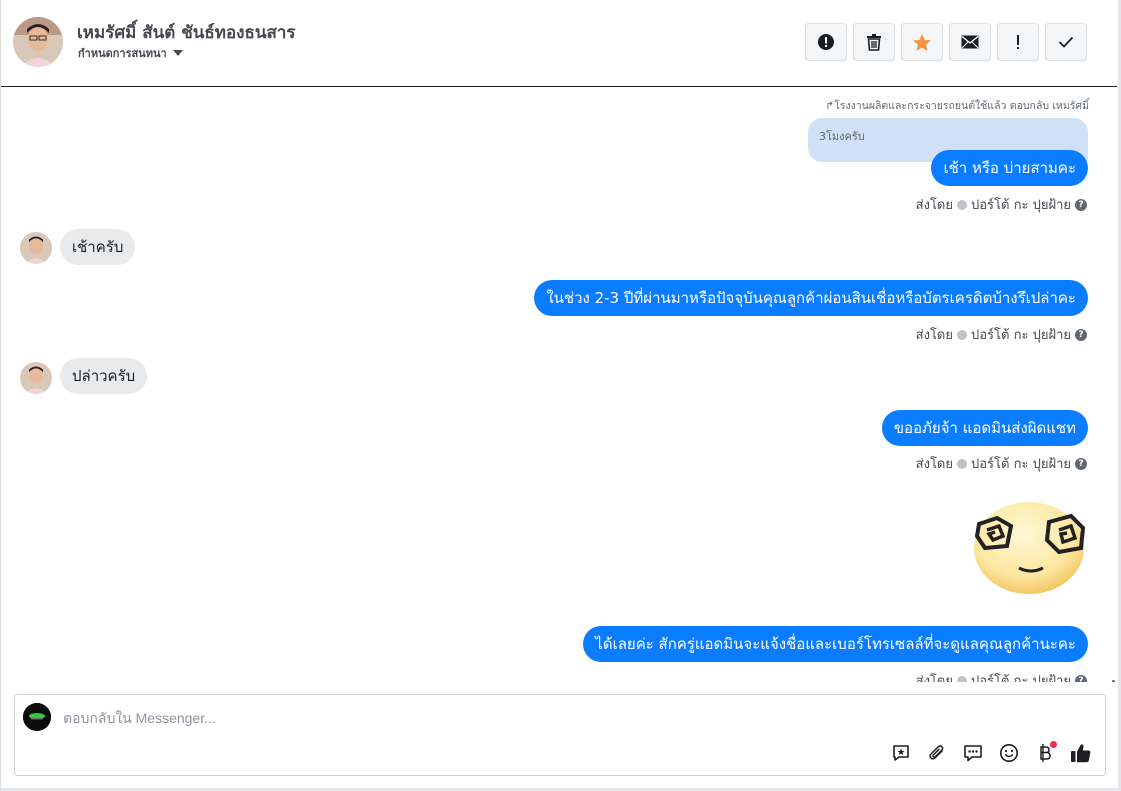 The height and width of the screenshot is (791, 1121). I want to click on like-button, so click(1081, 753).